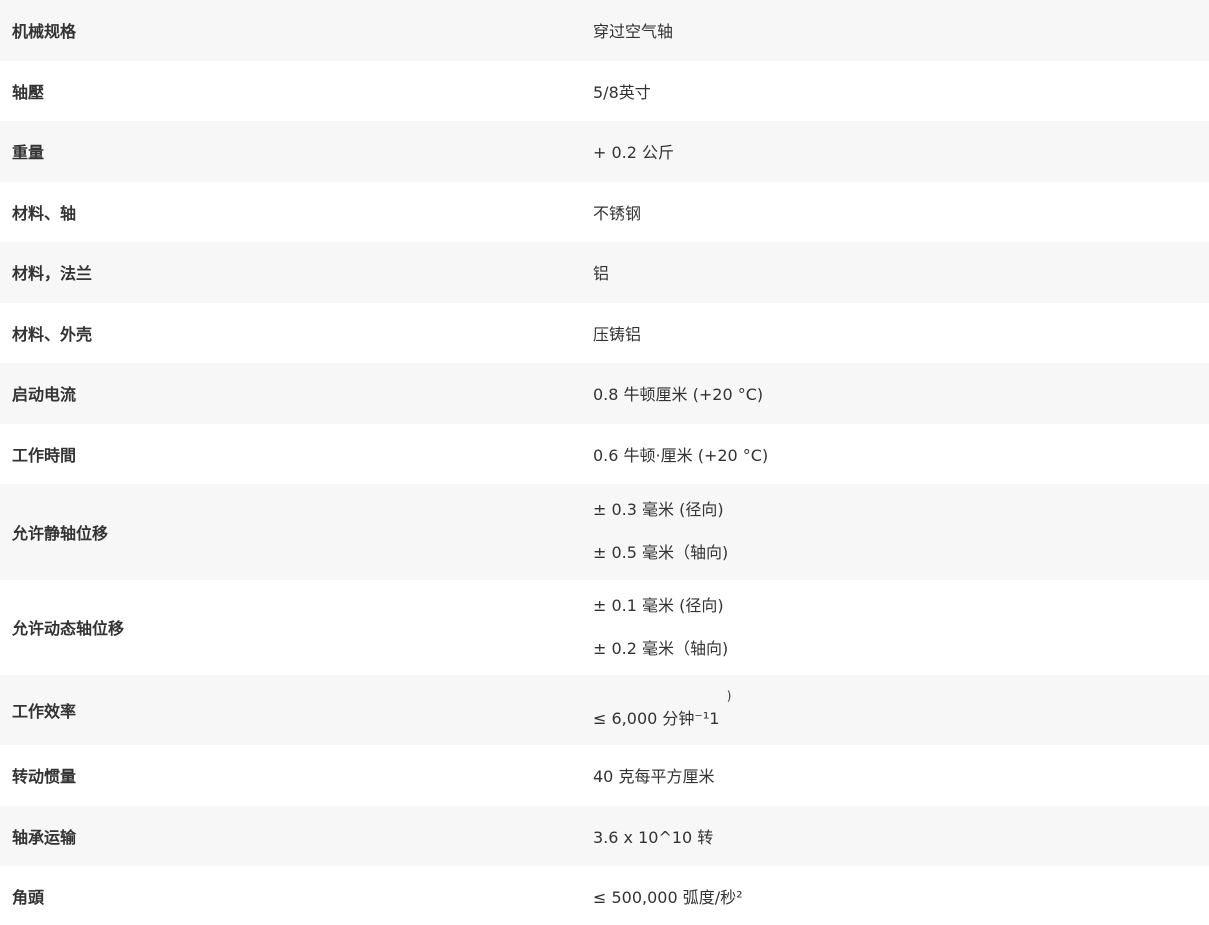  What do you see at coordinates (44, 837) in the screenshot?
I see `row-label: 轴承运输` at bounding box center [44, 837].